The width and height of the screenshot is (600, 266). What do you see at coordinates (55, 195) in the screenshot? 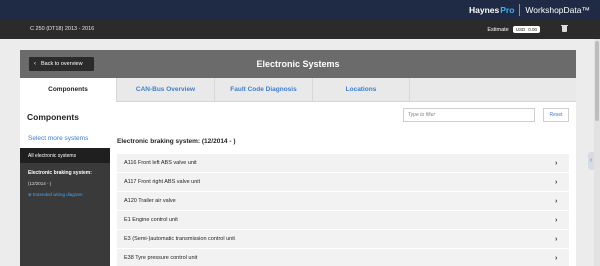
I see `extended-wiring-diagram-link: ⊕ Extended wiring diagram` at bounding box center [55, 195].